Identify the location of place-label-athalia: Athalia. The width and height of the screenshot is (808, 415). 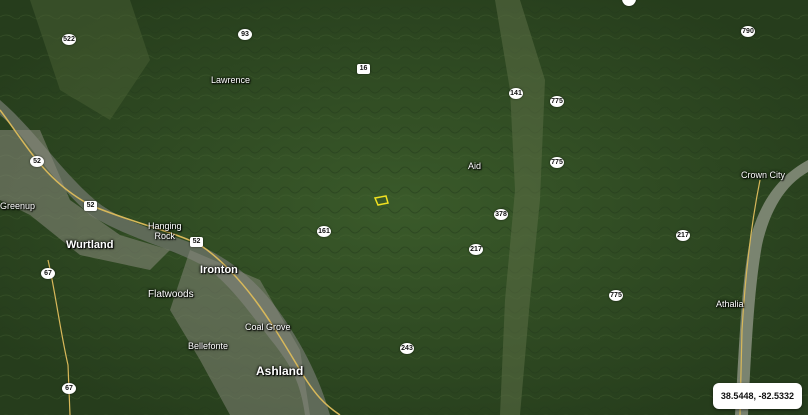
(730, 304).